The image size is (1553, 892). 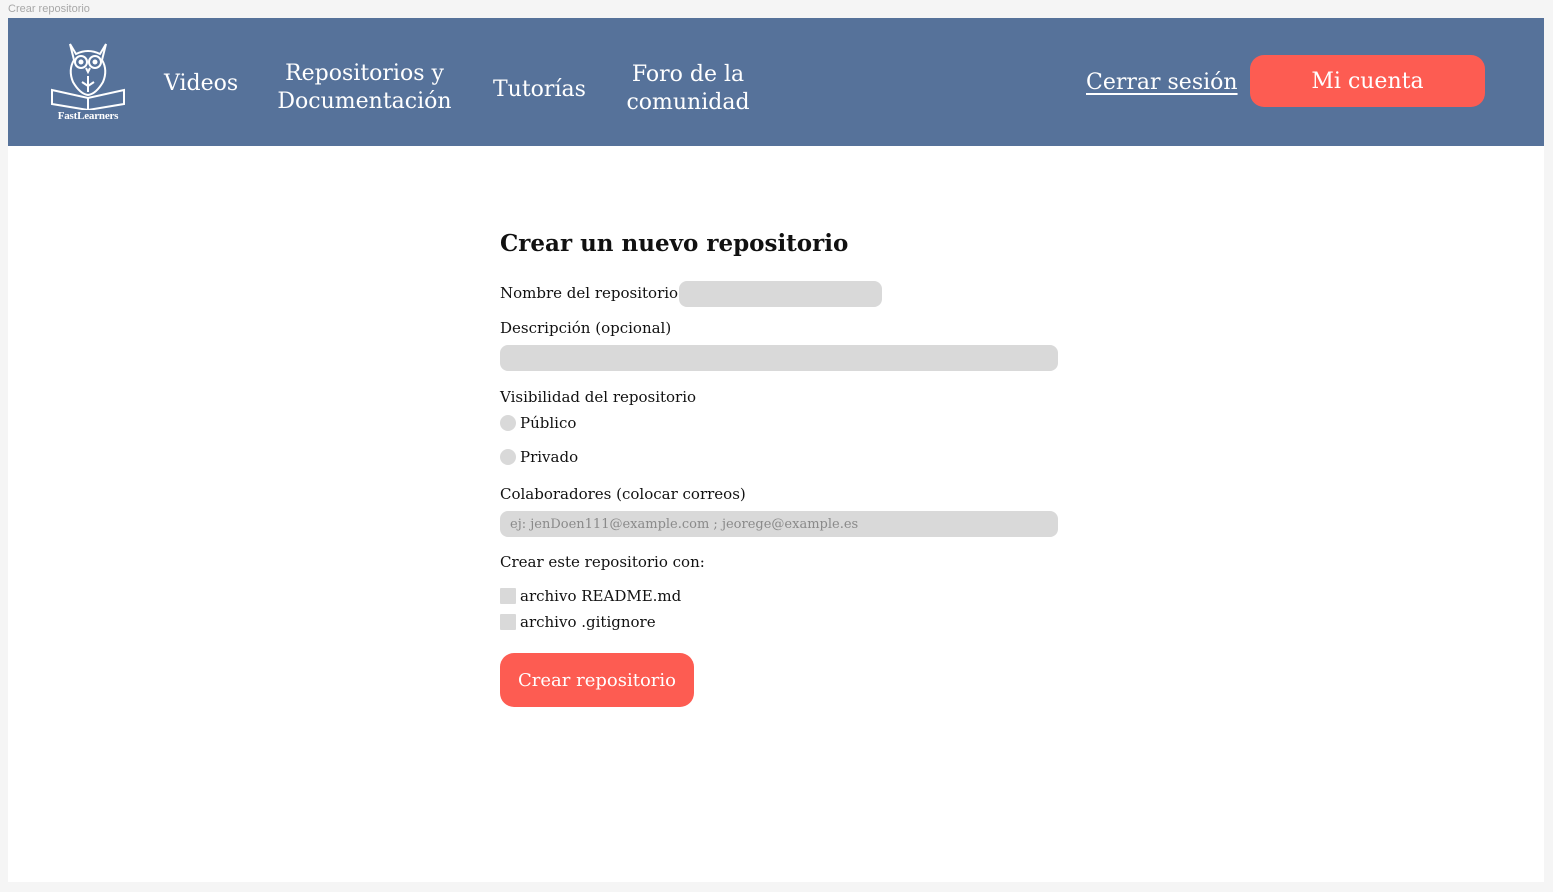 I want to click on gitignore-checkbox-label: archivo .gitignore, so click(x=588, y=622).